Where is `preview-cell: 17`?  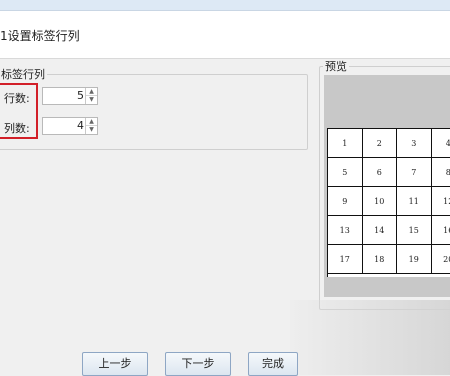
preview-cell: 17 is located at coordinates (345, 259).